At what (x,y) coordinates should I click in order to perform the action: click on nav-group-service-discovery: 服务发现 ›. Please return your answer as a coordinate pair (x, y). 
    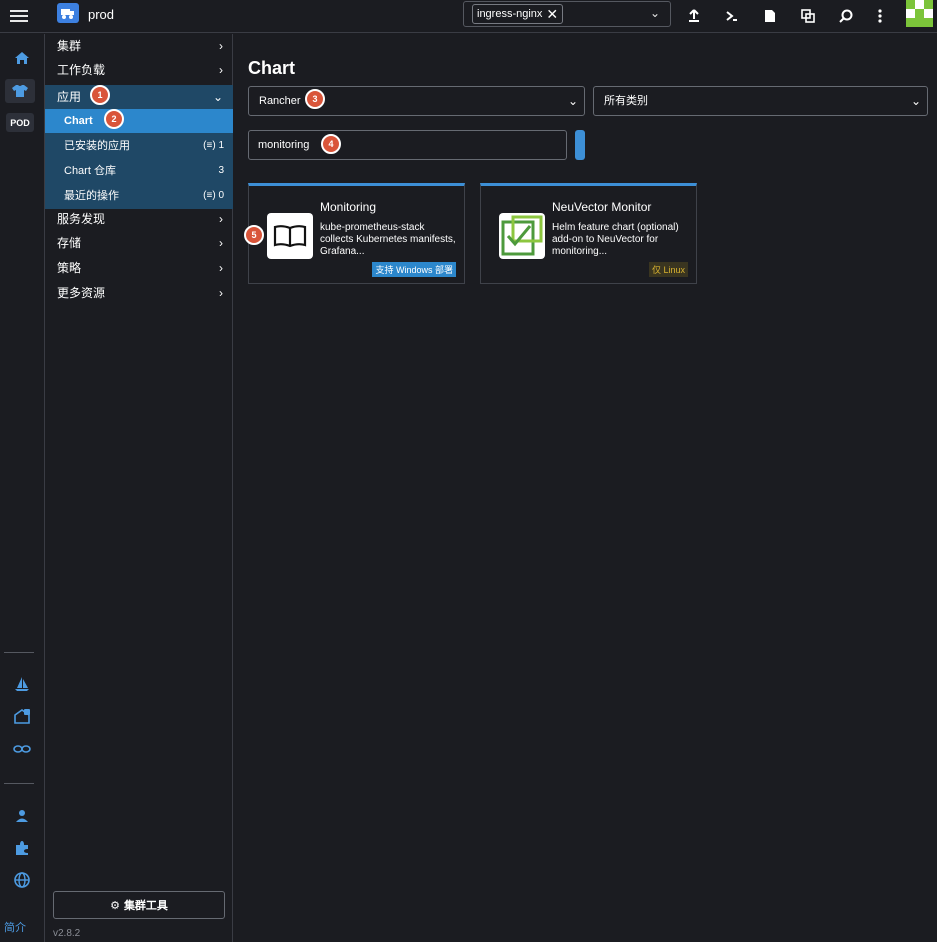
    Looking at the image, I should click on (139, 219).